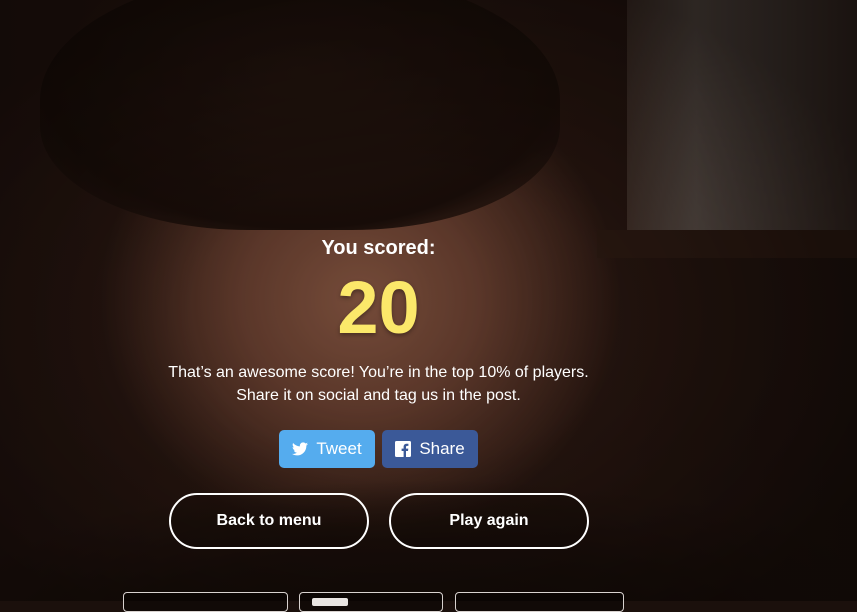 The height and width of the screenshot is (612, 857). Describe the element at coordinates (378, 248) in the screenshot. I see `score-label: You scored:` at that location.